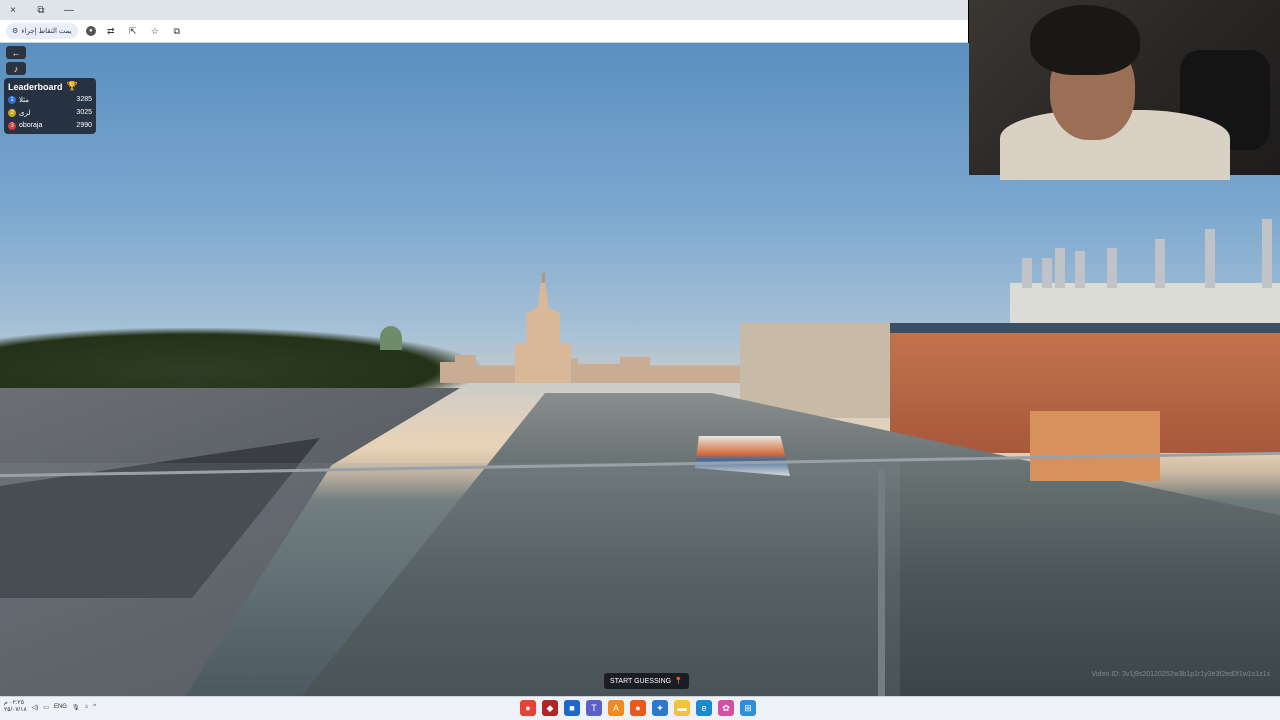 This screenshot has width=1280, height=720. What do you see at coordinates (46, 31) in the screenshot?
I see `address-label: يمت التقاط إجراء` at bounding box center [46, 31].